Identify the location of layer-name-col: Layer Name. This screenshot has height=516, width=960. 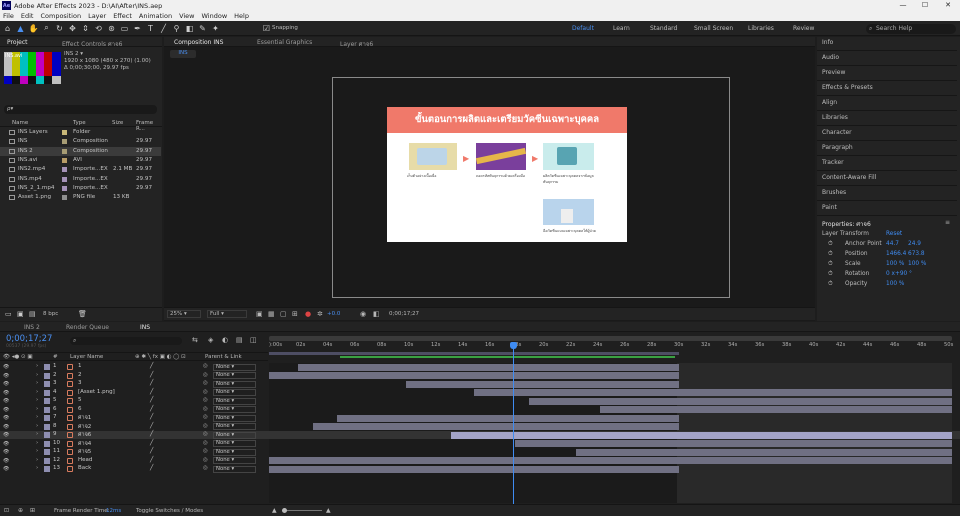
(86, 357).